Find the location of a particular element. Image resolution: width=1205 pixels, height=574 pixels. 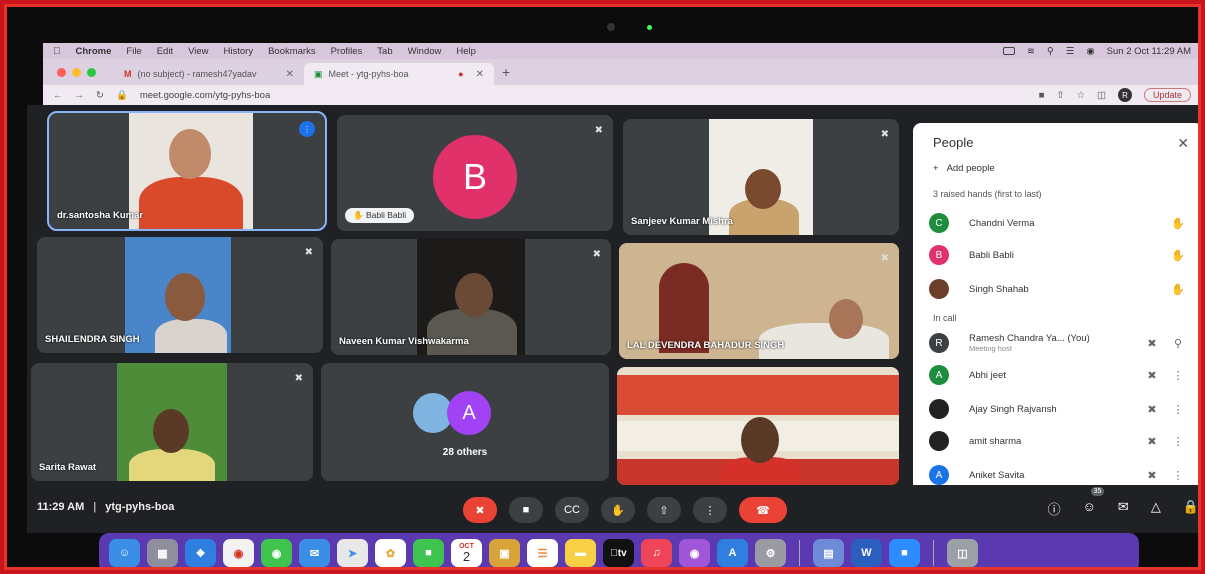

messages-icon: ◉ is located at coordinates (276, 553).